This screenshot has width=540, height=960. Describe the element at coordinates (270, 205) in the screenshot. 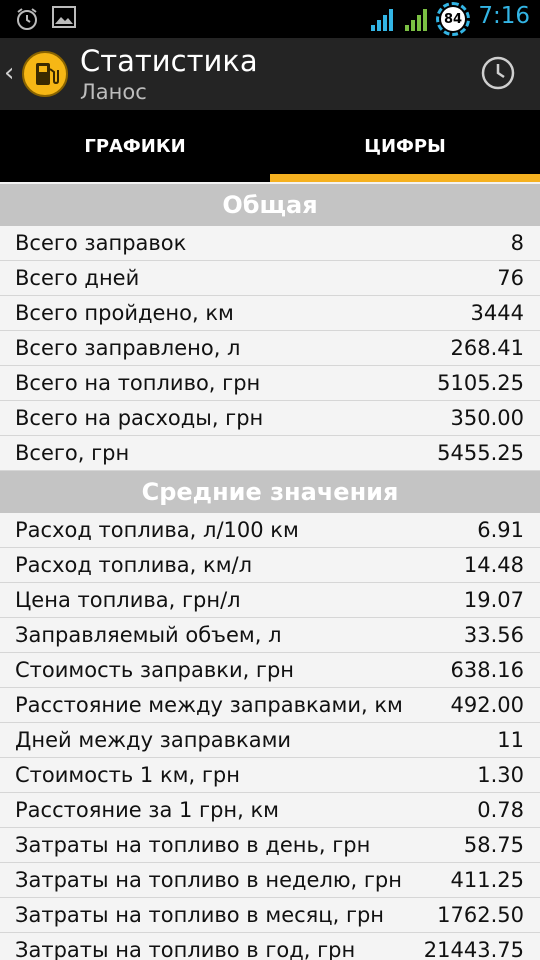

I see `section-header-general: Общая` at that location.